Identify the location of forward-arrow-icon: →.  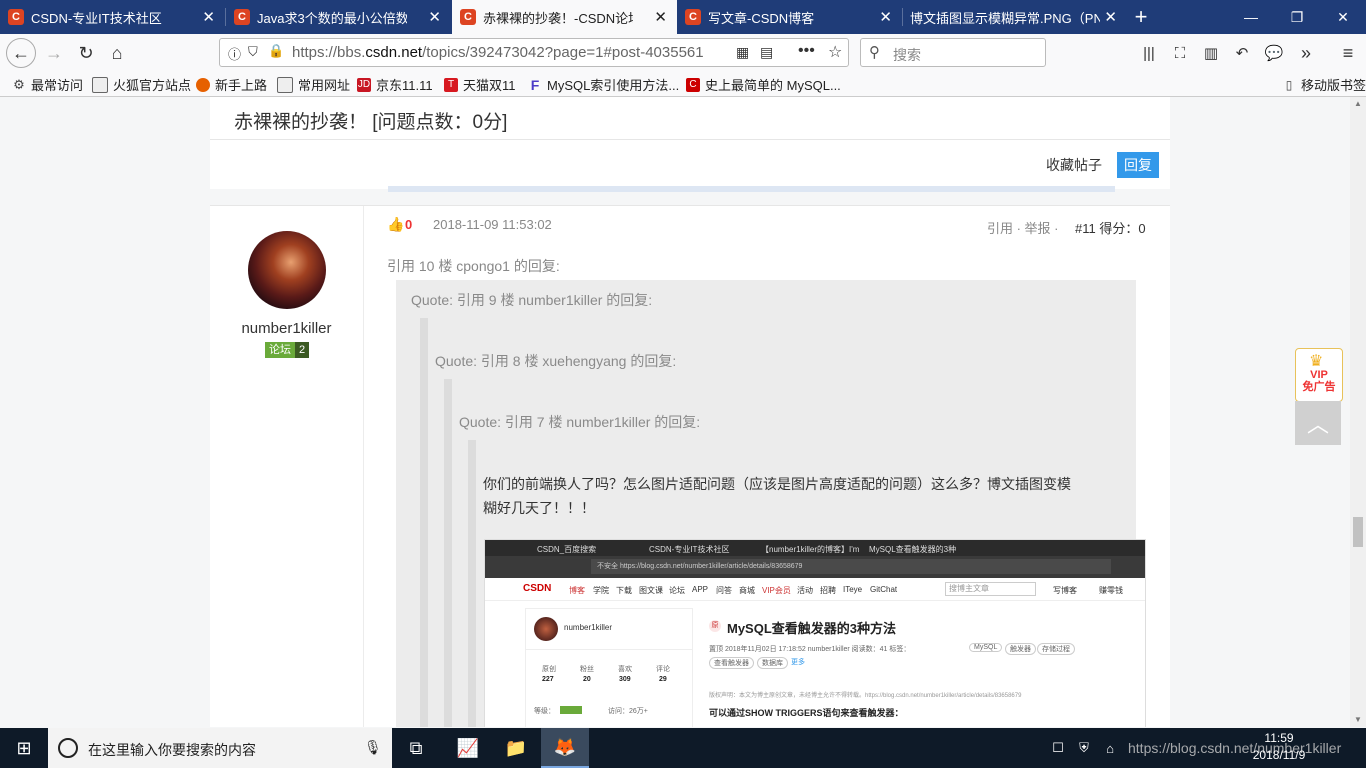
(54, 53).